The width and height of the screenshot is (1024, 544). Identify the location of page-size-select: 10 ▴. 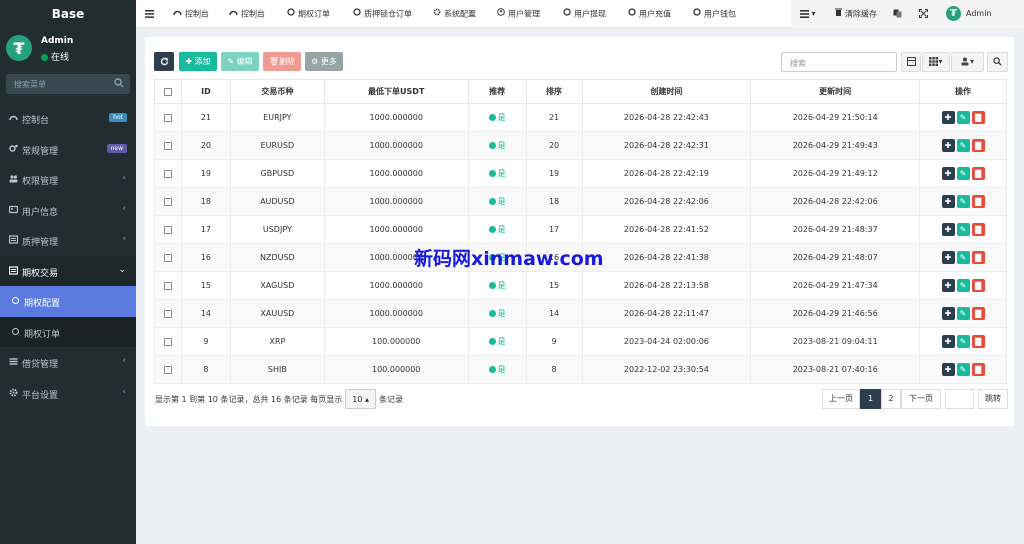
(360, 399).